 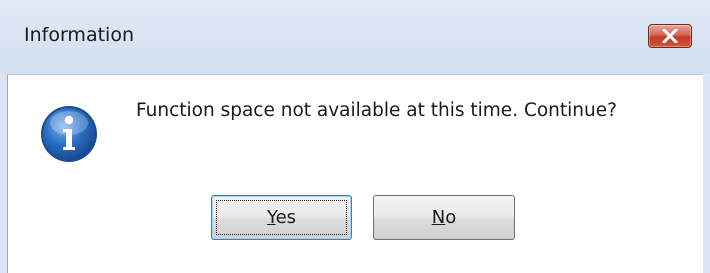 I want to click on no-button: No, so click(x=444, y=217).